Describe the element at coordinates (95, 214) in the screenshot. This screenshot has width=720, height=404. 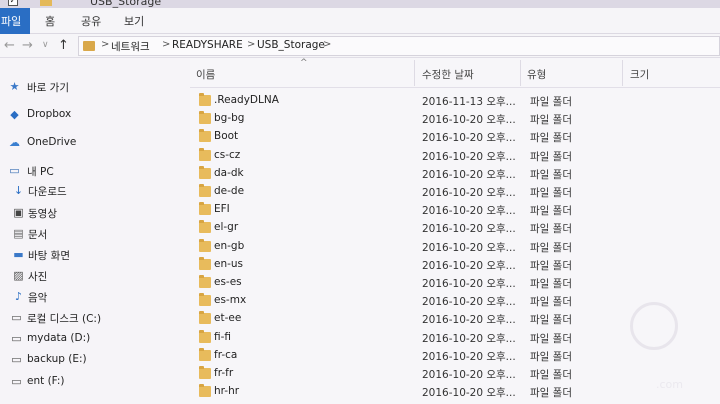
I see `nav-item-videos: ▣ 동영상` at that location.